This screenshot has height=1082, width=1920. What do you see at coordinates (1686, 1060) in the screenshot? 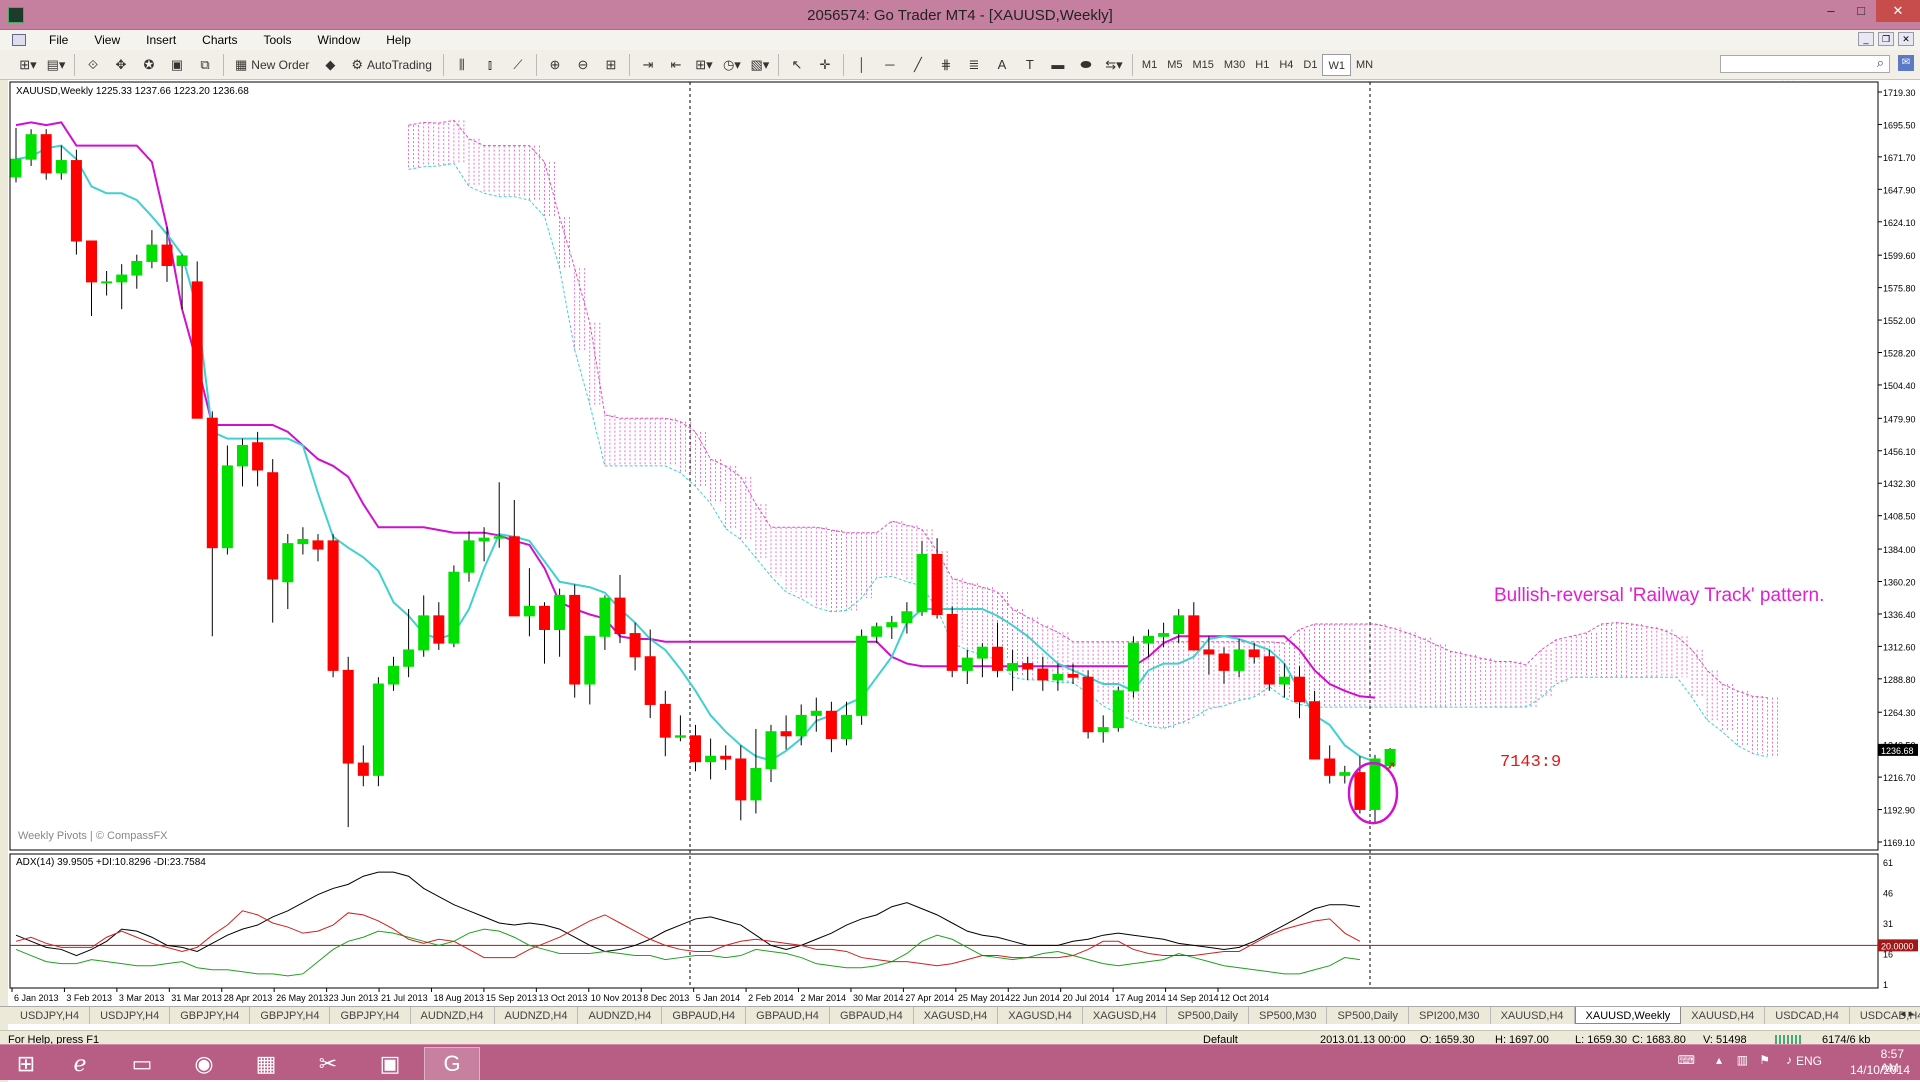
I see `keyboard-icon: ⌨` at bounding box center [1686, 1060].